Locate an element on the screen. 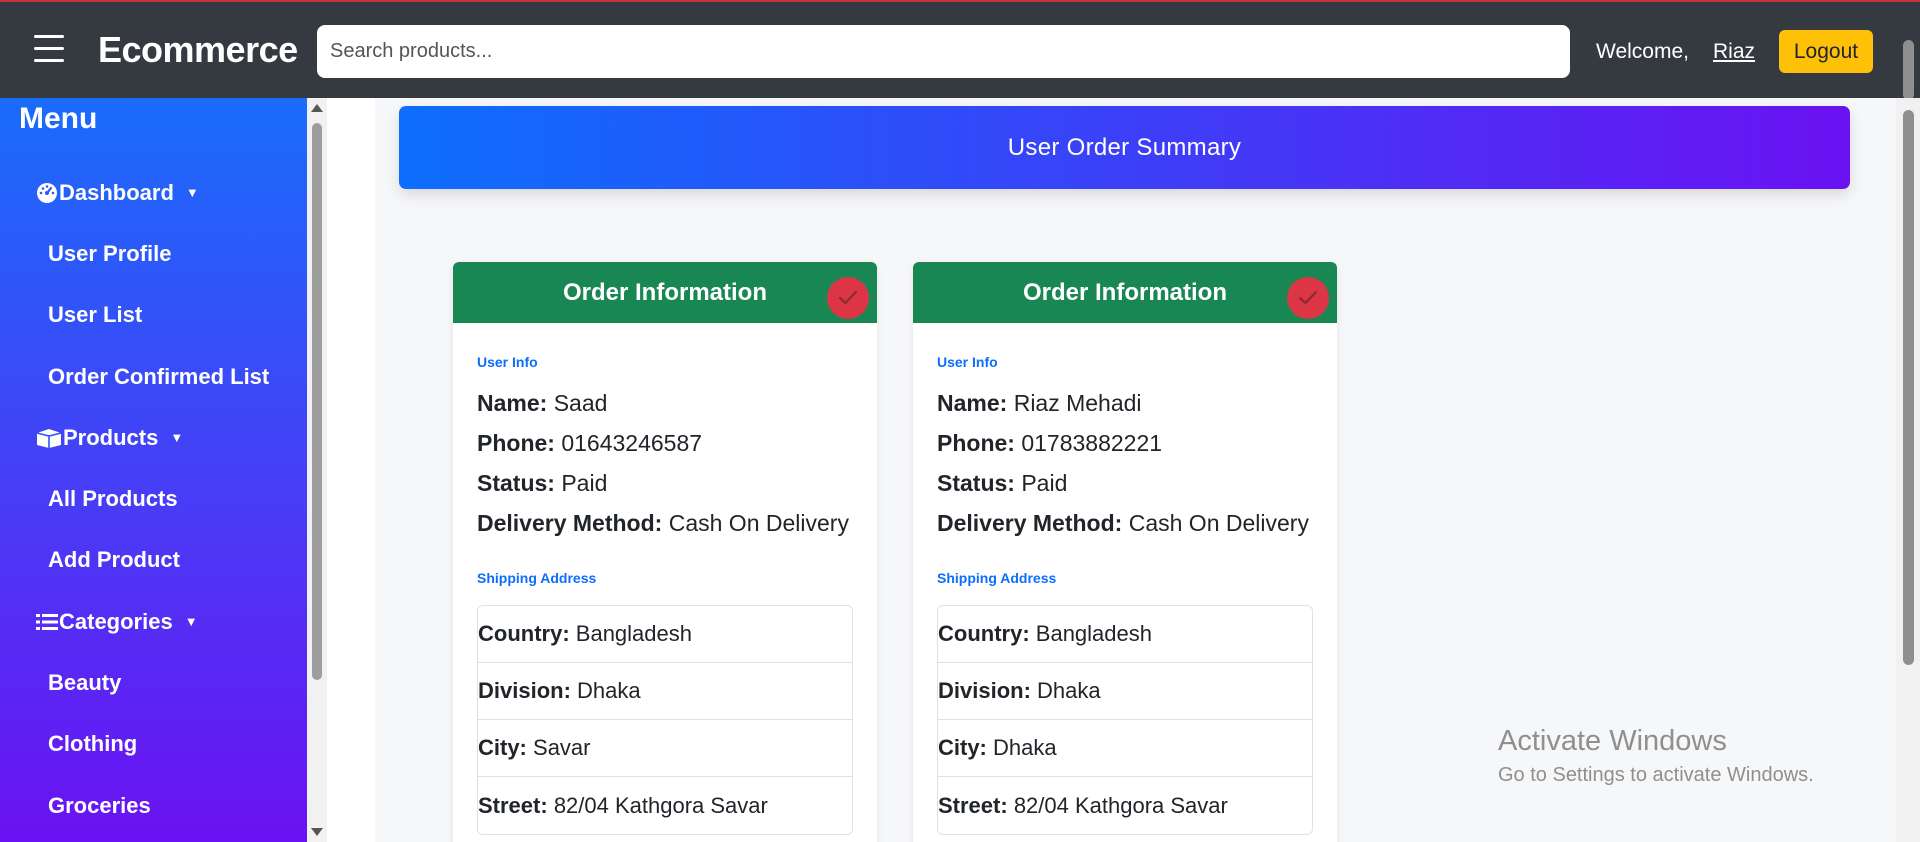 The width and height of the screenshot is (1920, 842). menu-title: Menu is located at coordinates (58, 118).